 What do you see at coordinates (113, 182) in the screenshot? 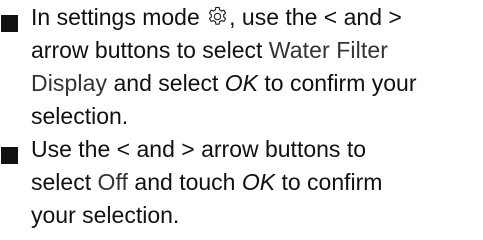
I see `display-term: Off` at bounding box center [113, 182].